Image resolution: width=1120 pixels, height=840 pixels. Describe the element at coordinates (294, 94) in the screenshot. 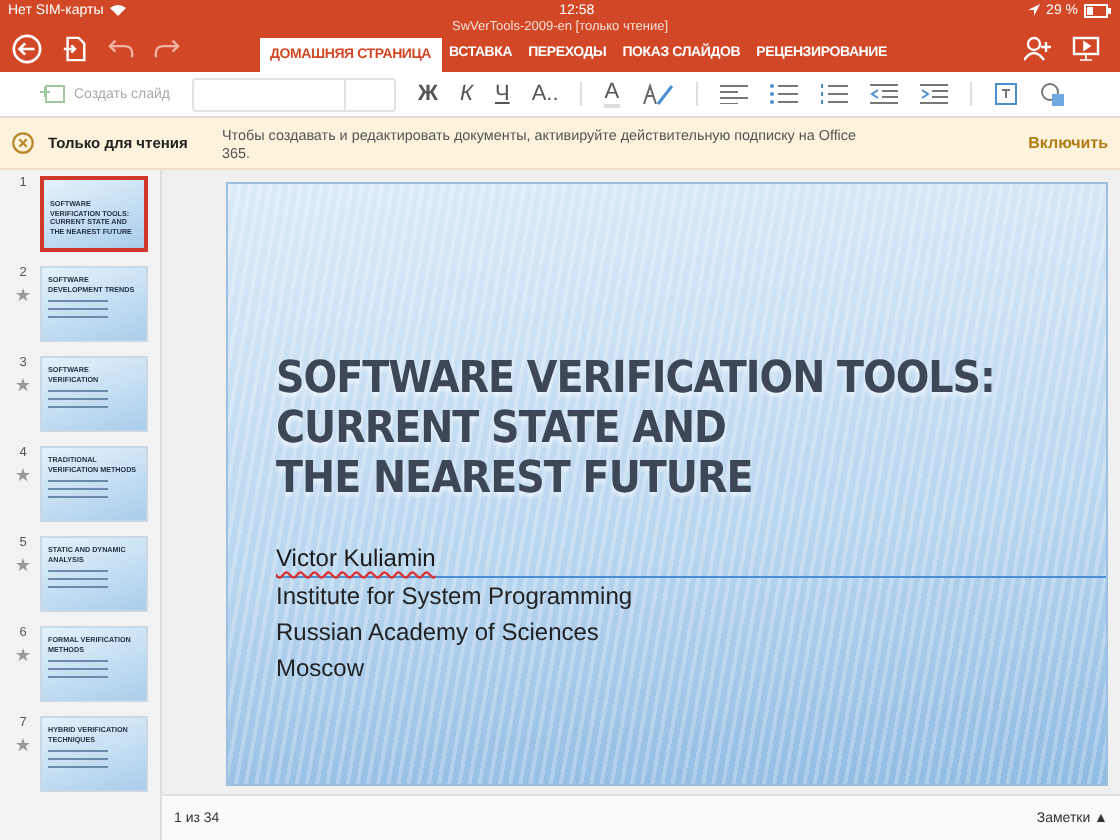

I see `font-field` at that location.